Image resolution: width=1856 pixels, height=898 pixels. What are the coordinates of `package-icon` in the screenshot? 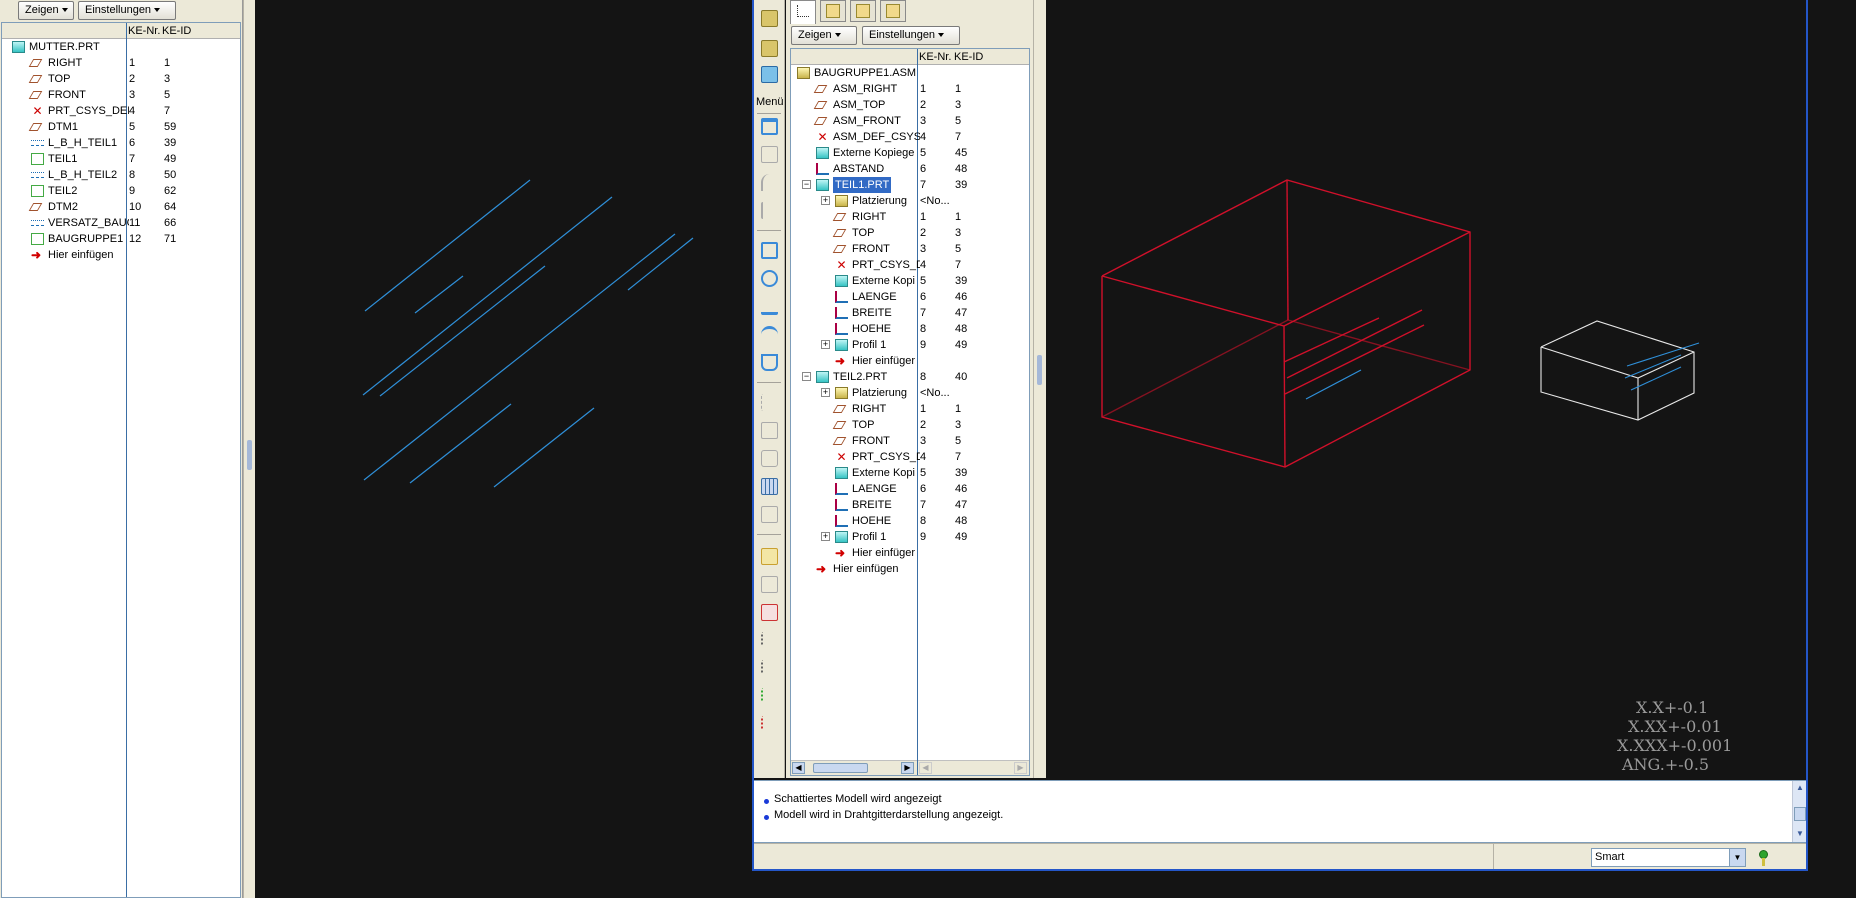 It's located at (769, 74).